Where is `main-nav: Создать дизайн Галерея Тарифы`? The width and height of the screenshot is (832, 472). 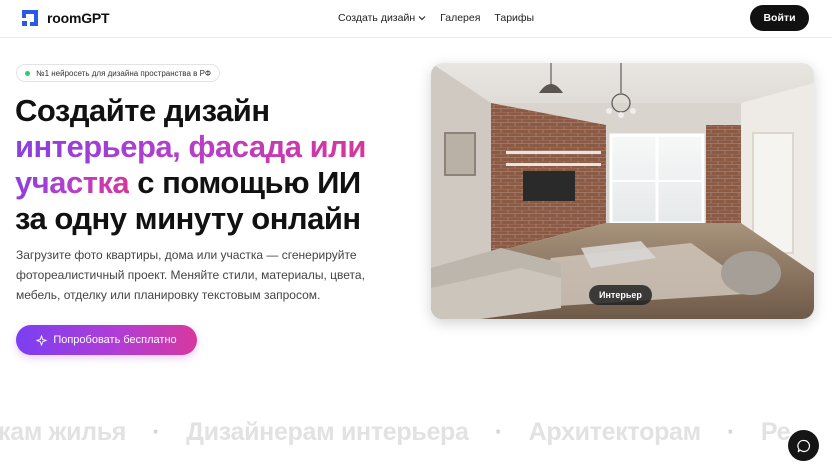
main-nav: Создать дизайн Галерея Тарифы is located at coordinates (436, 18).